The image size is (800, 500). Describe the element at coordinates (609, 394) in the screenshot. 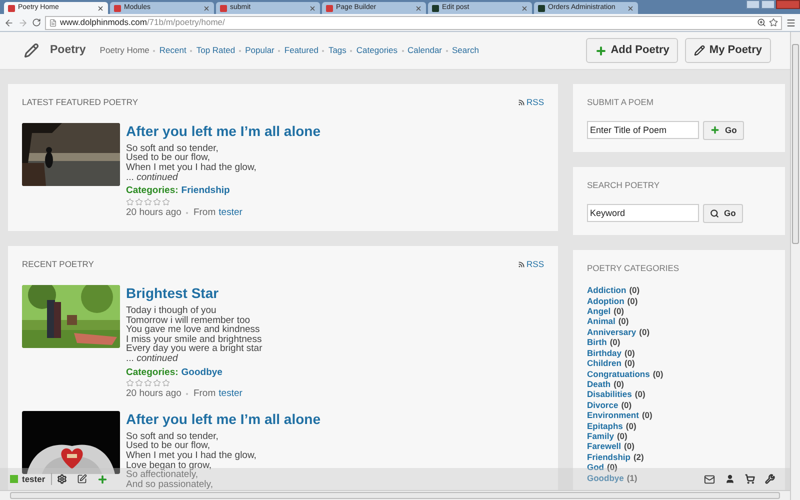

I see `category-link: Disabilities` at that location.